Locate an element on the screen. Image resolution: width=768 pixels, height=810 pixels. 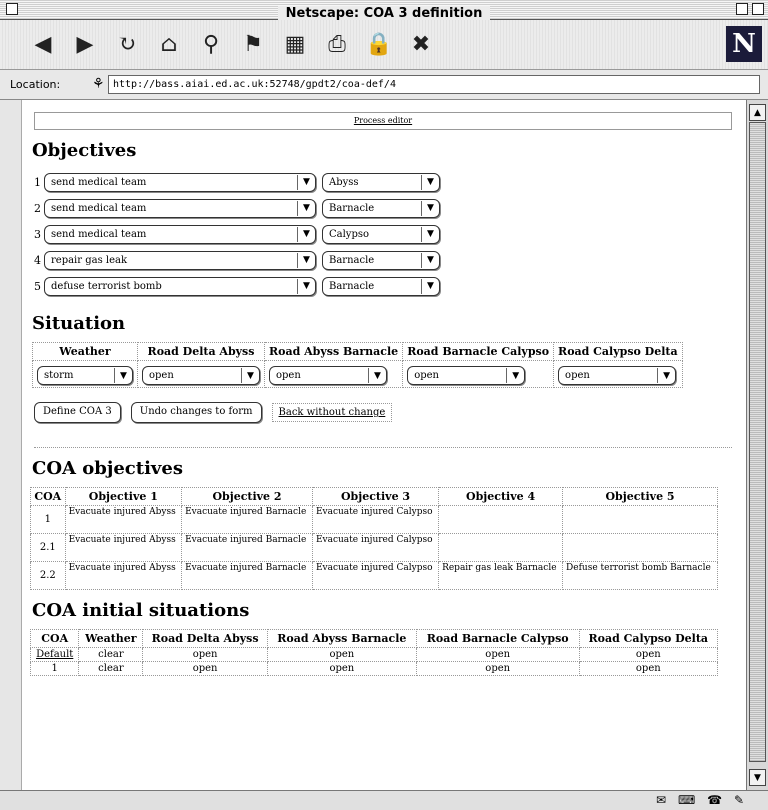
forward-icon: ▶ is located at coordinates (85, 44).